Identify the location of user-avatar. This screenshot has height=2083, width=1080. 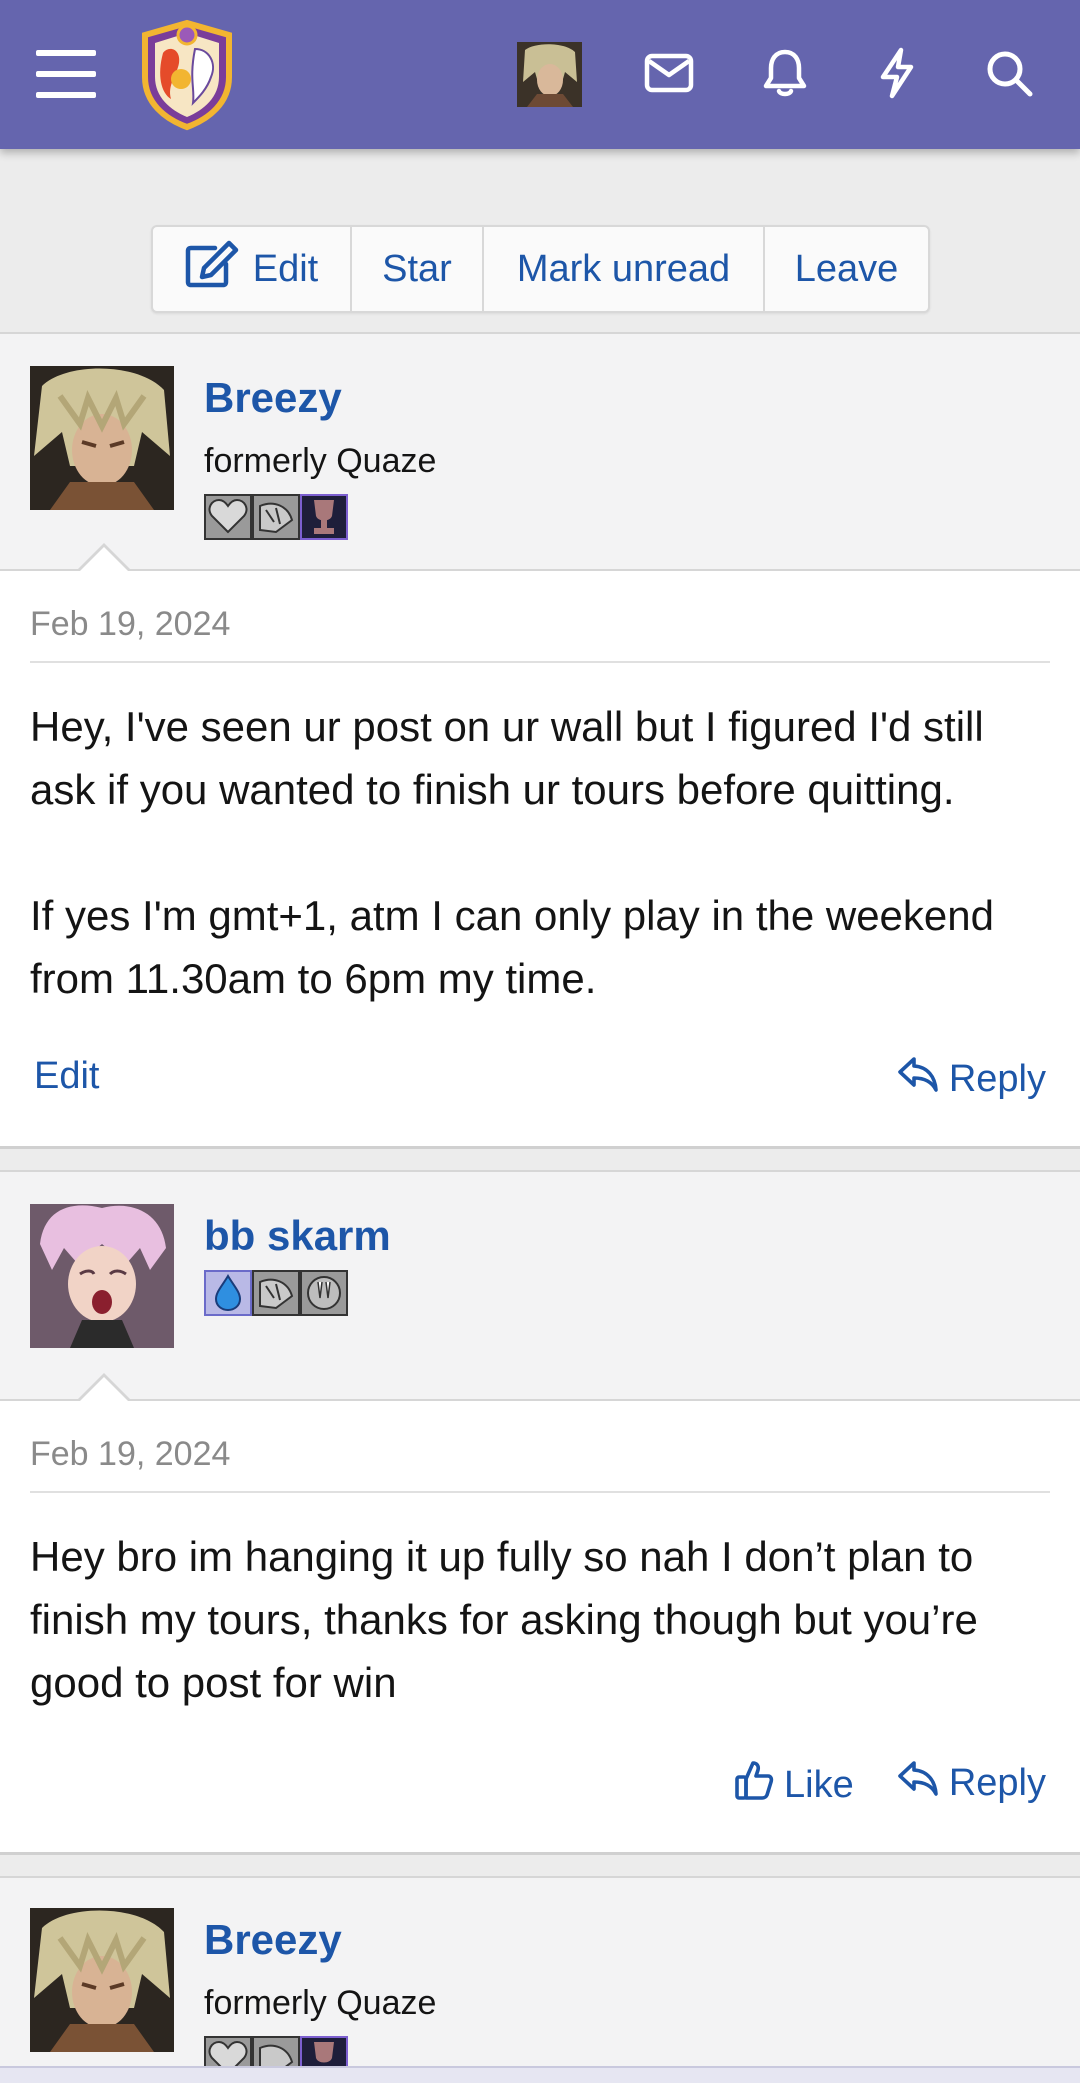
(549, 74).